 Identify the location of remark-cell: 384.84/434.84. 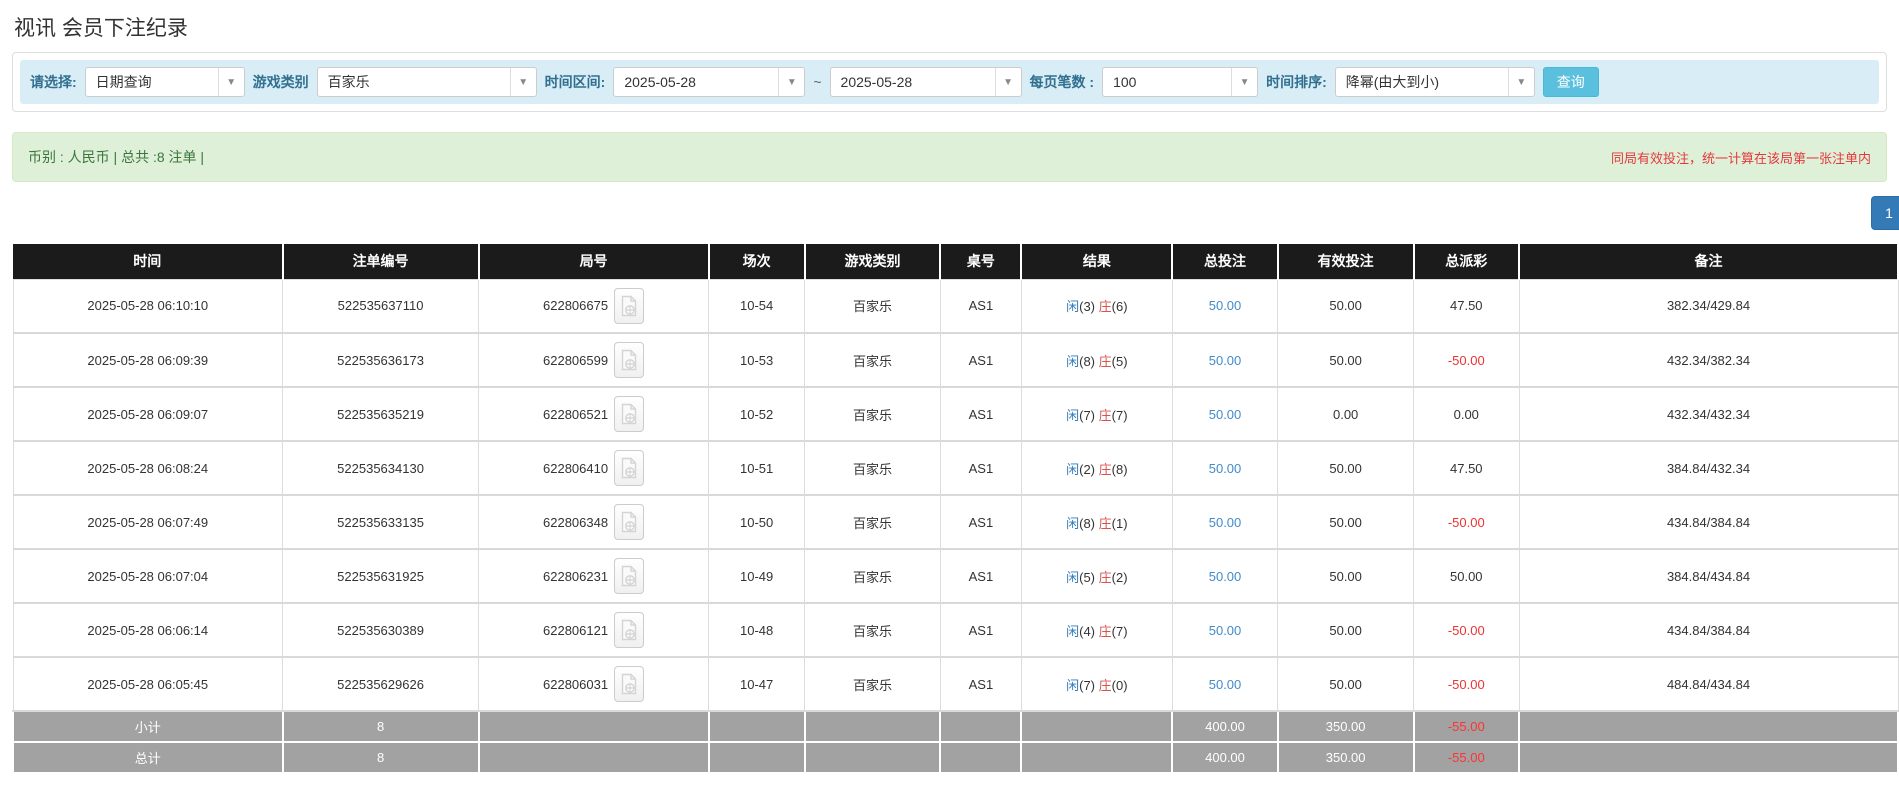
(1708, 576).